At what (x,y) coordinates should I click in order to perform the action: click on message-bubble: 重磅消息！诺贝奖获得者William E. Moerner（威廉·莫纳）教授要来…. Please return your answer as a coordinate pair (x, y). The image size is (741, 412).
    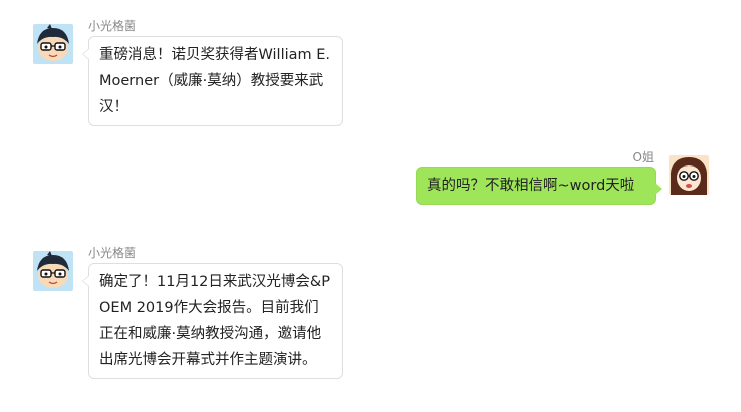
    Looking at the image, I should click on (212, 81).